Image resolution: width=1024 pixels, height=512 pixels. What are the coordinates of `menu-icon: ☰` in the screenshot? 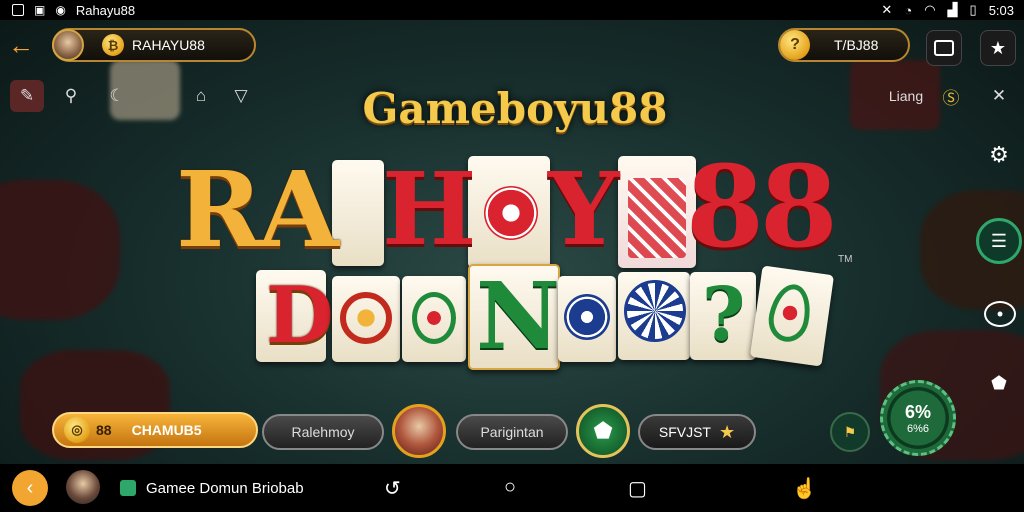 It's located at (999, 240).